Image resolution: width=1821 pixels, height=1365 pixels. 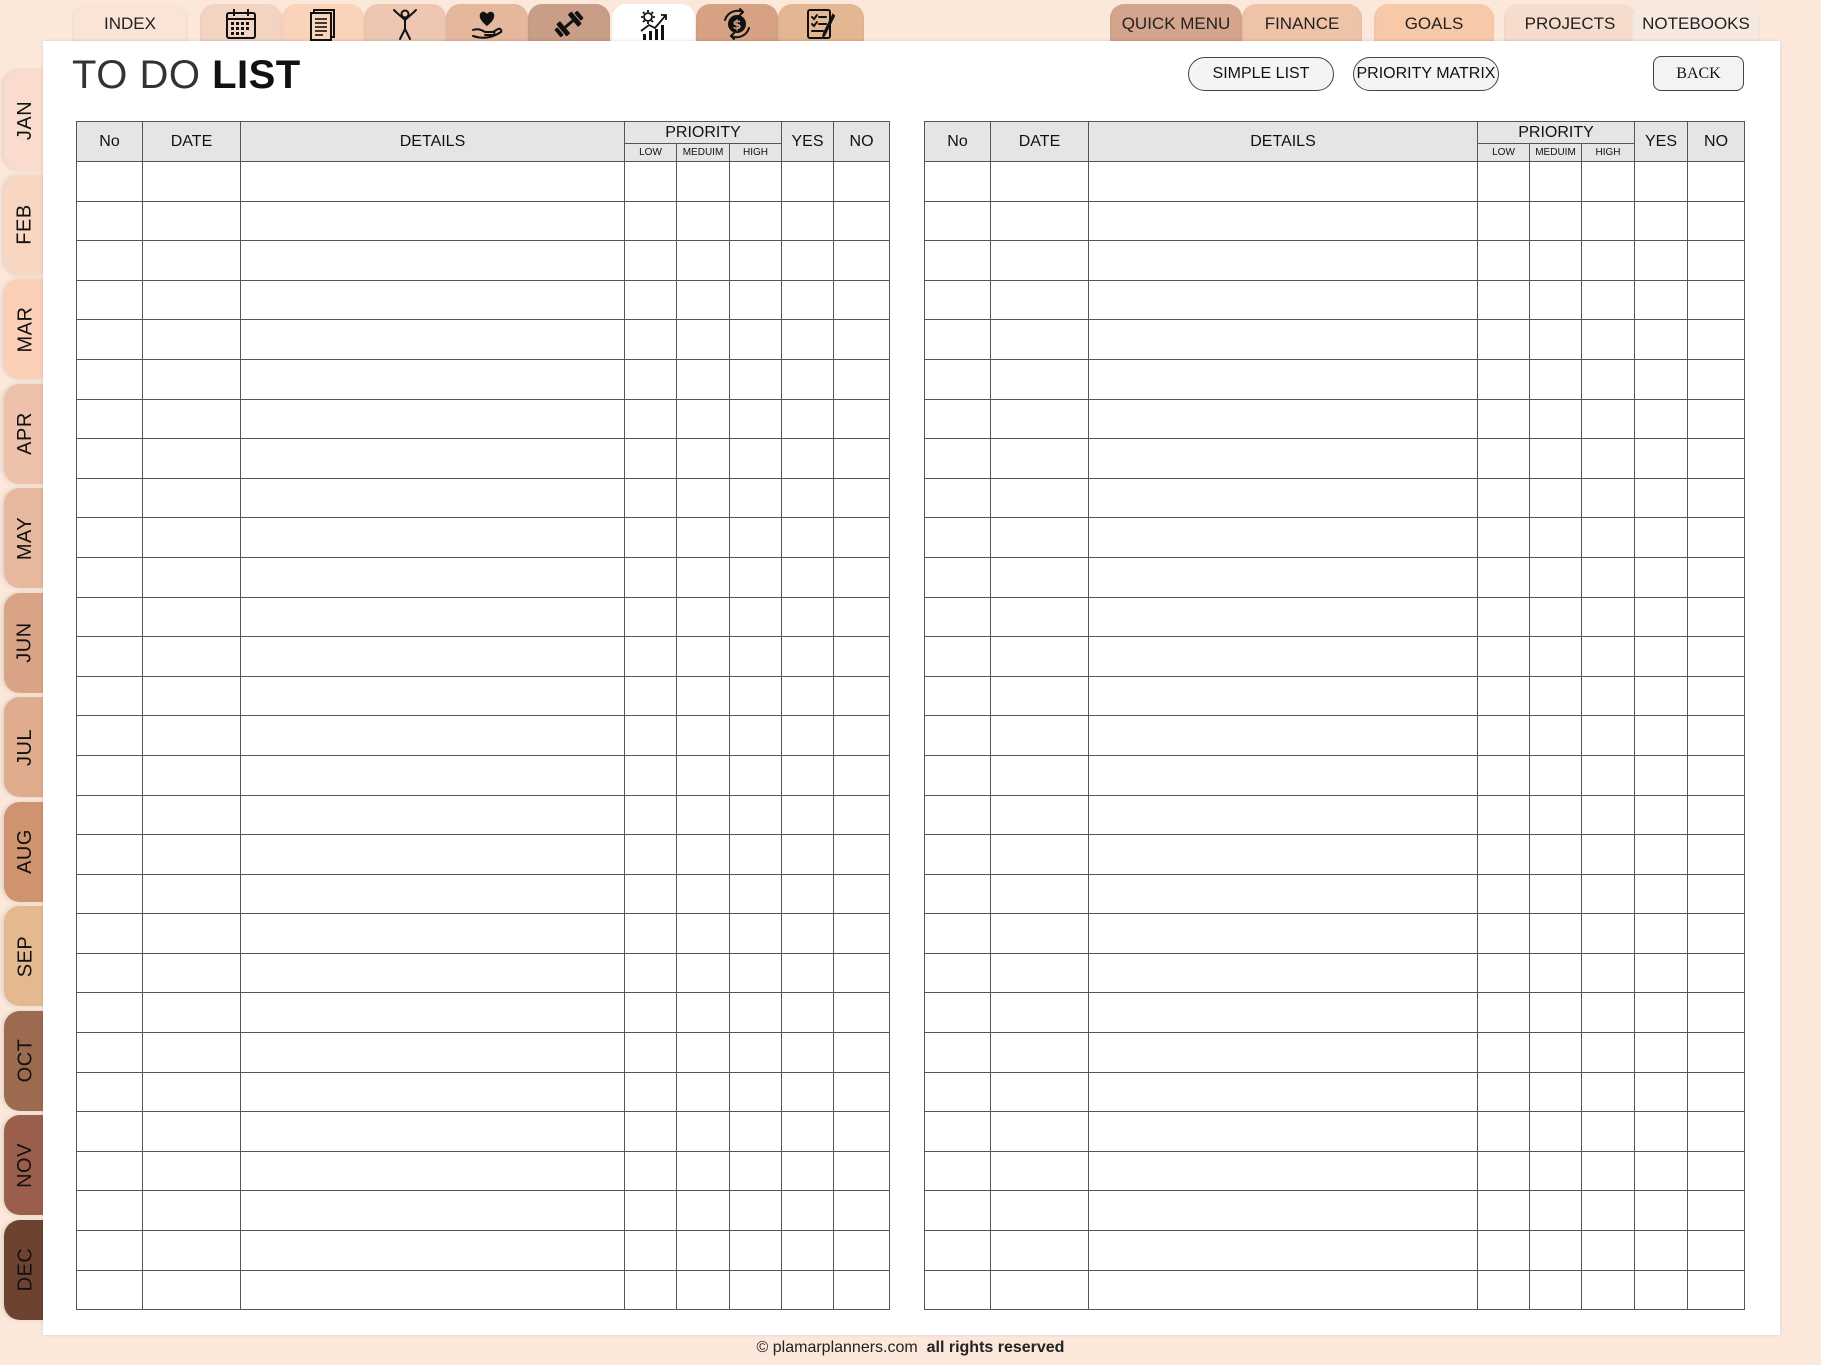 What do you see at coordinates (25, 1165) in the screenshot?
I see `month-tab-nov: NOV` at bounding box center [25, 1165].